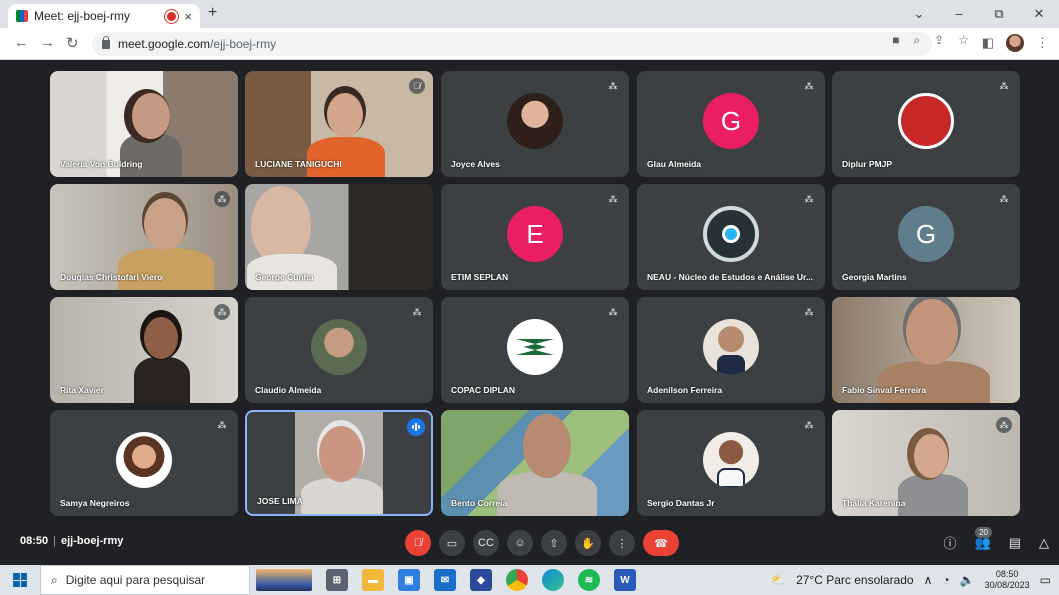 The image size is (1059, 595). I want to click on mail-icon: ✉, so click(445, 580).